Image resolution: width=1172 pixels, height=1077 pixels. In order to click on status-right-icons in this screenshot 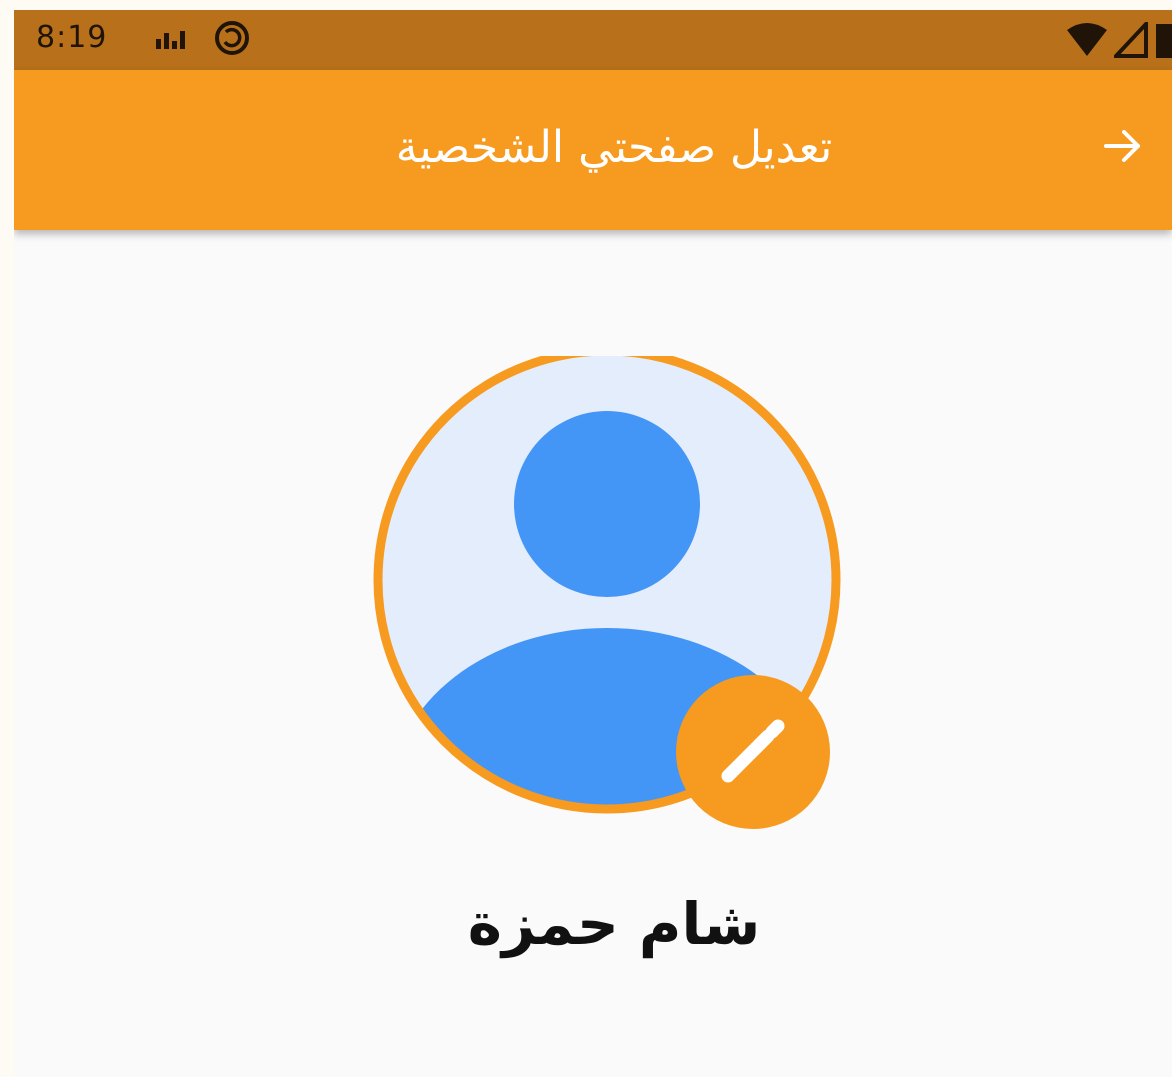, I will do `click(1119, 41)`.